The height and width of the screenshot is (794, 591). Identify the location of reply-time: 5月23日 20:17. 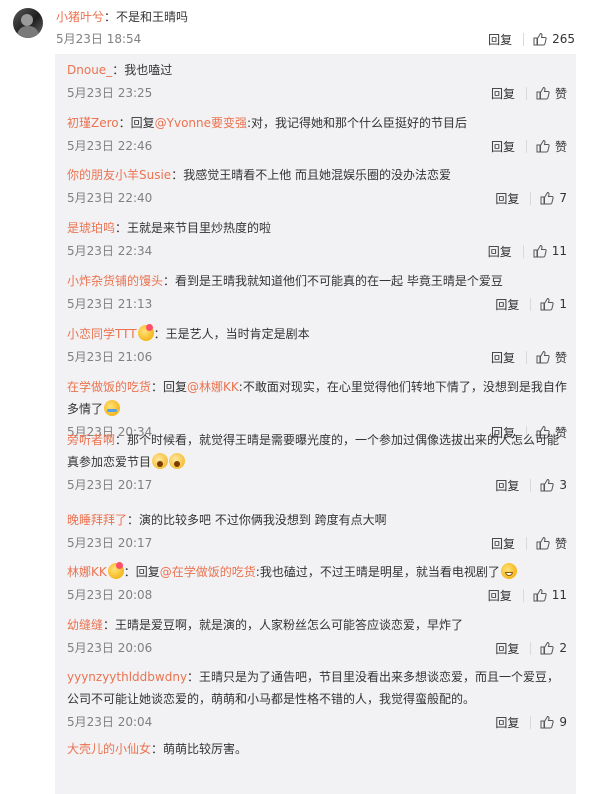
(110, 485).